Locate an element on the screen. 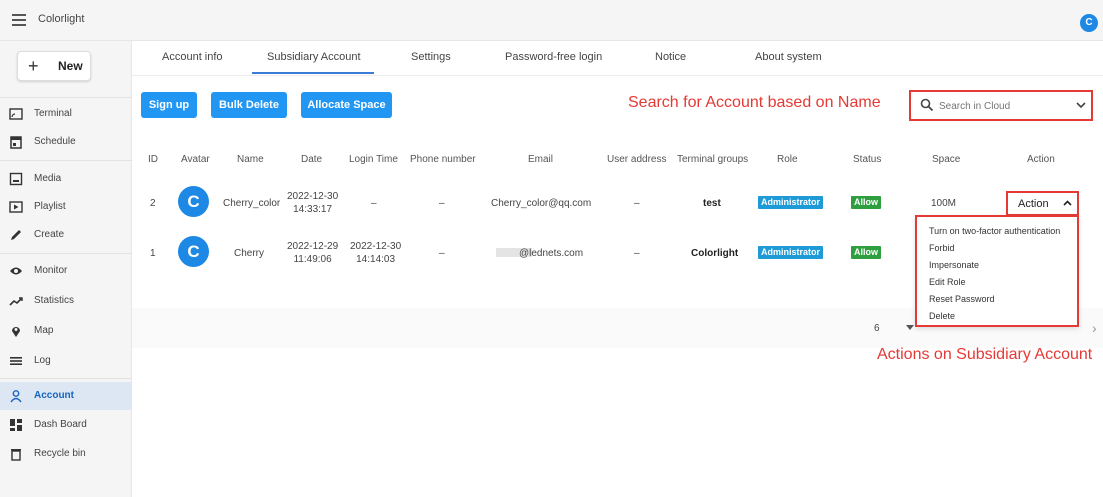 Image resolution: width=1103 pixels, height=497 pixels. sidebar-item-log: Log is located at coordinates (66, 361).